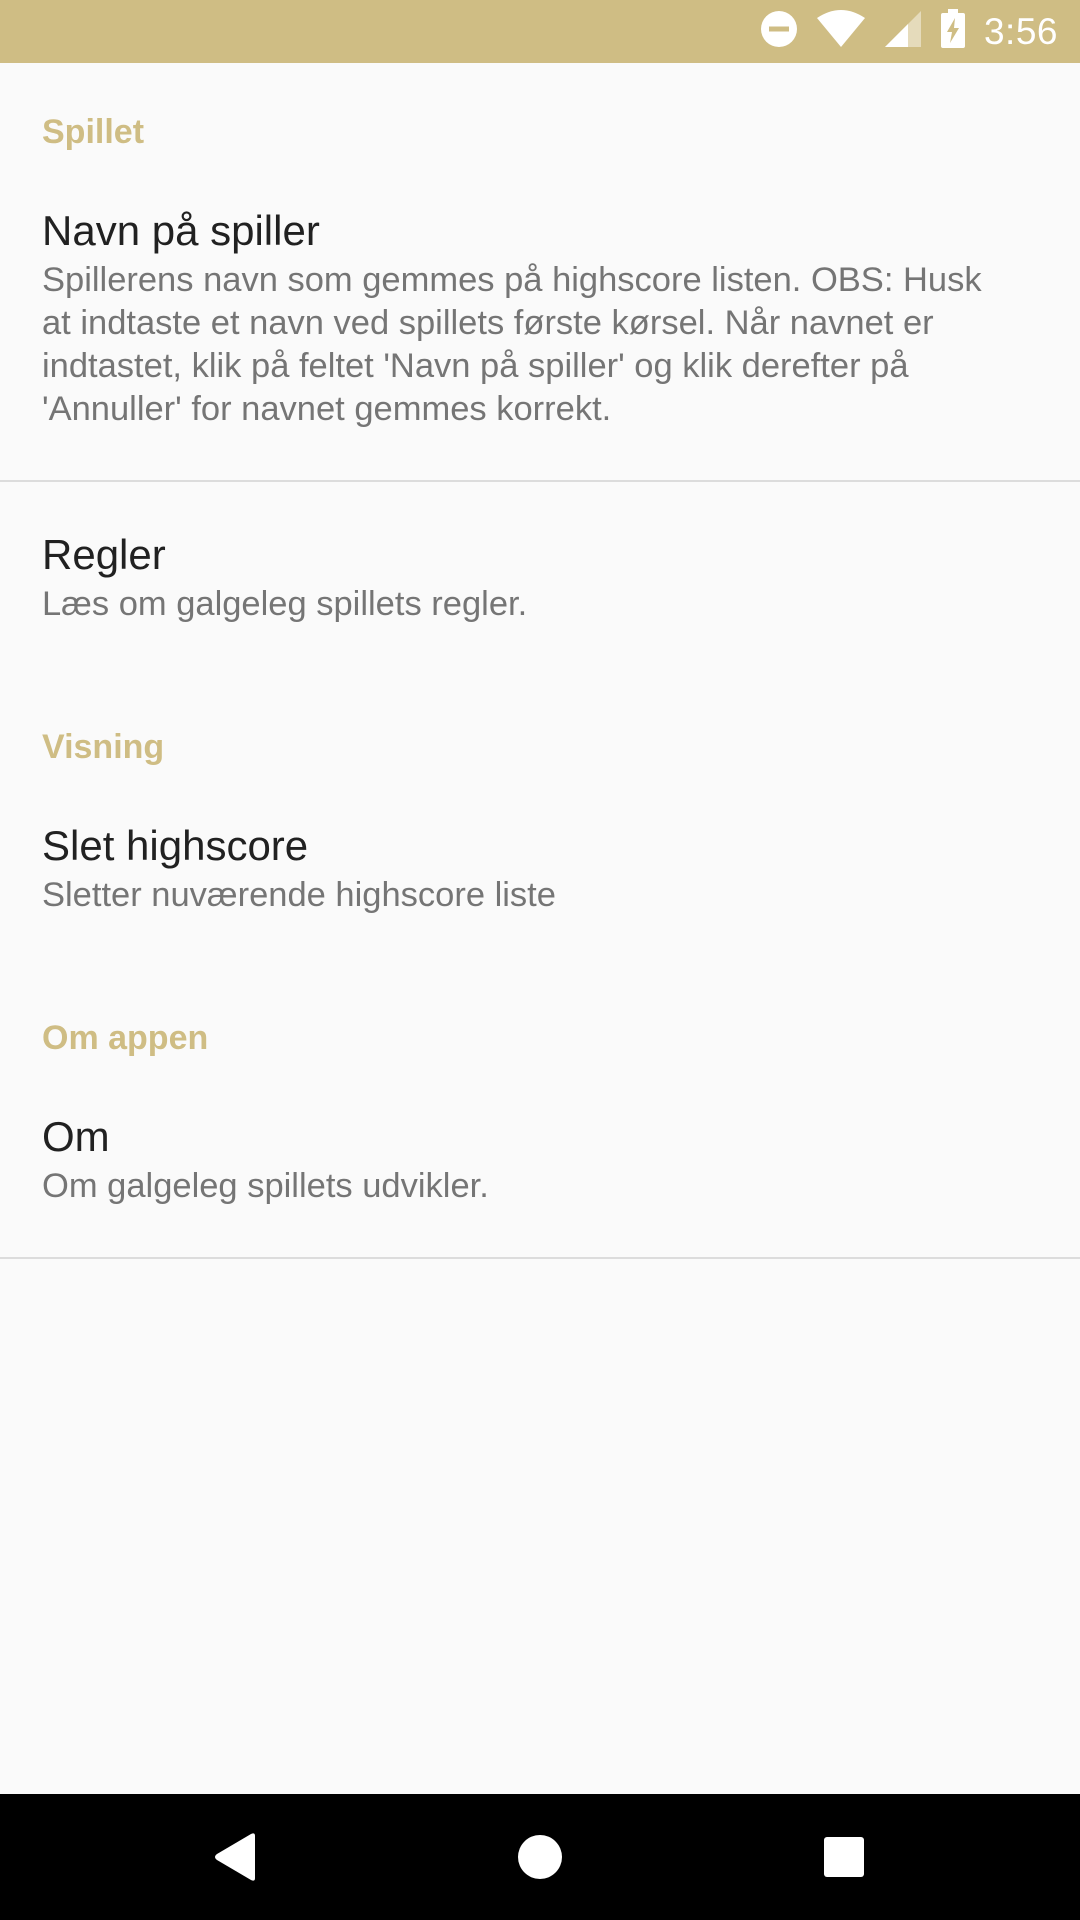  Describe the element at coordinates (265, 1186) in the screenshot. I see `pref-summary: Om galgeleg spillets udvikler.` at that location.